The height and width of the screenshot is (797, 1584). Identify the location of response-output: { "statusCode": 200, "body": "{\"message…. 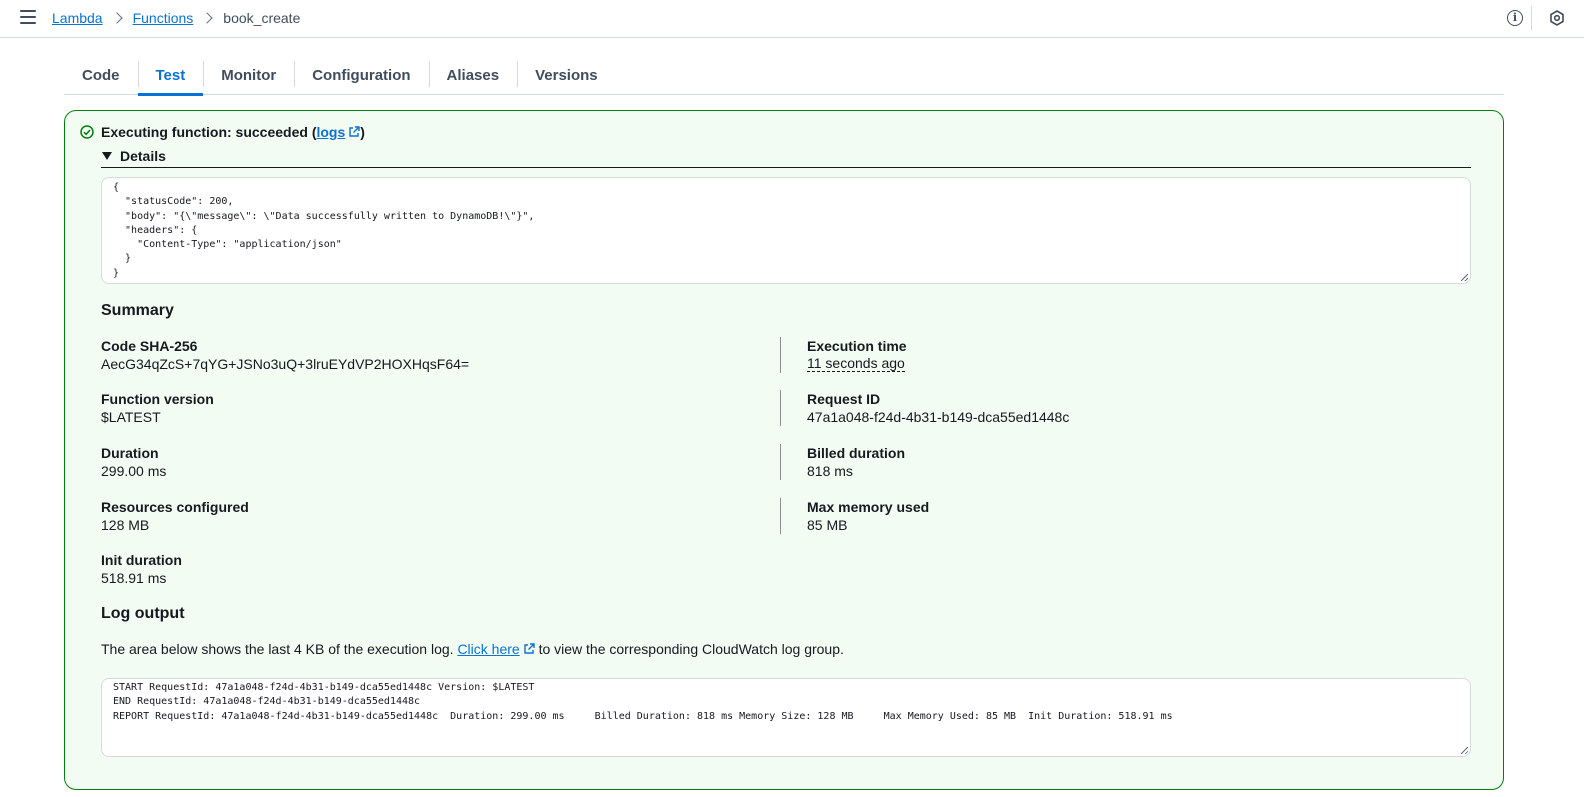
(786, 230).